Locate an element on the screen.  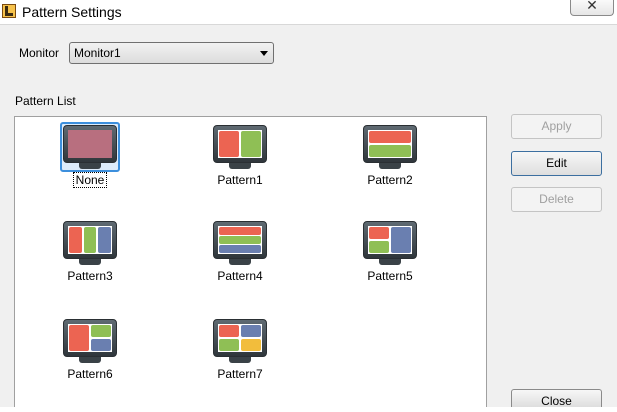
edit-button: Edit is located at coordinates (556, 163).